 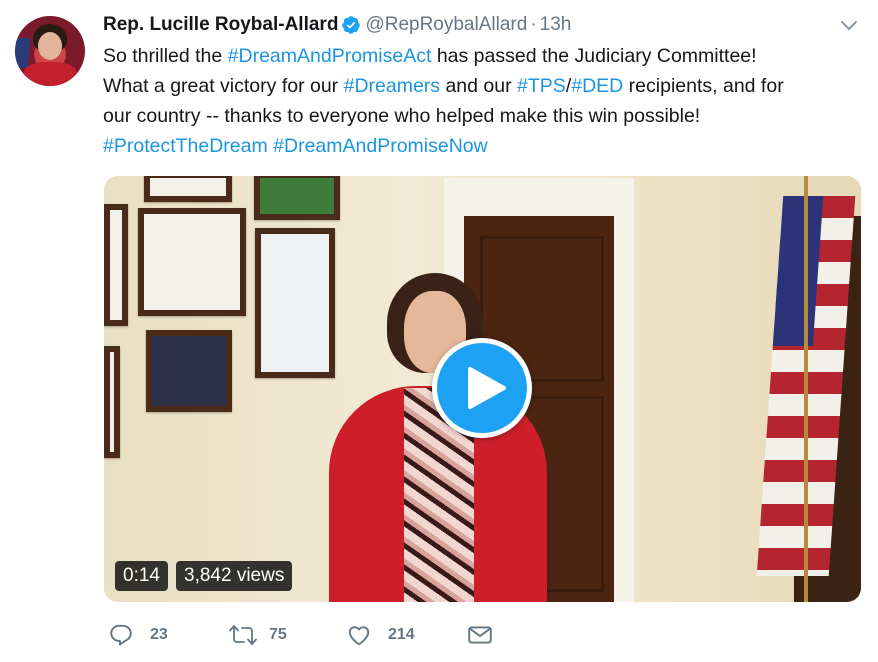 I want to click on tweet-text-segment: has passed the Judiciary Committee!, so click(x=594, y=56).